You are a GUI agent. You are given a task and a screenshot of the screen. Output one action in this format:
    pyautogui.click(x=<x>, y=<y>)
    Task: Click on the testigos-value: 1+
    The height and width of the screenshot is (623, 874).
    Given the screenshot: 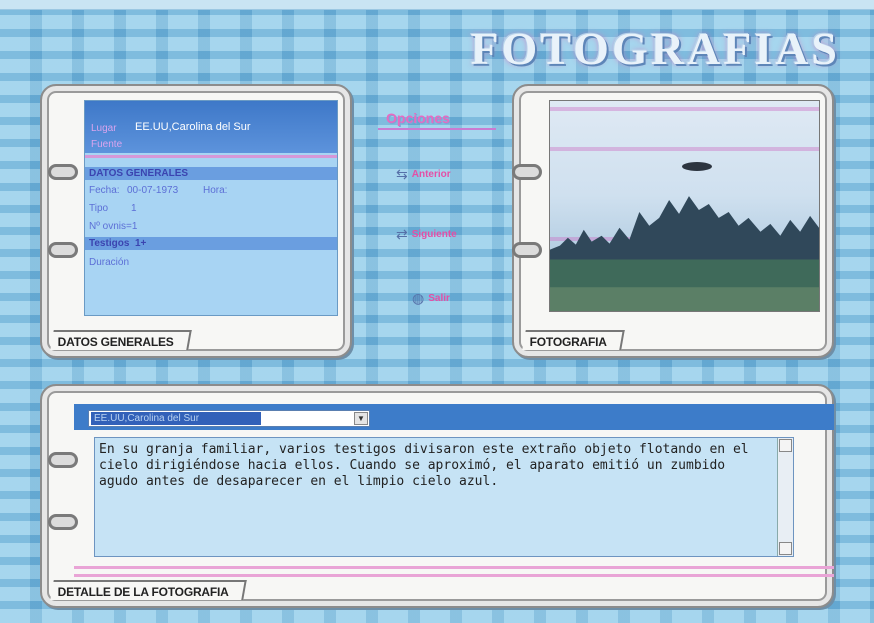 What is the action you would take?
    pyautogui.click(x=141, y=243)
    